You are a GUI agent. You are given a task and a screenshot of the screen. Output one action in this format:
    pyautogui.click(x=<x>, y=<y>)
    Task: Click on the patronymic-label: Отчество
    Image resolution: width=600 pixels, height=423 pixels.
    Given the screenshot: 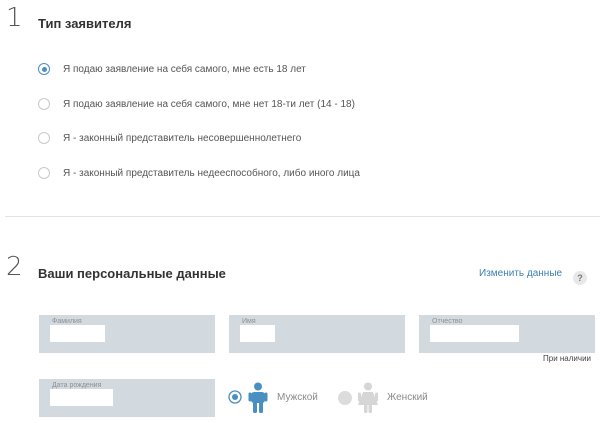 What is the action you would take?
    pyautogui.click(x=447, y=321)
    